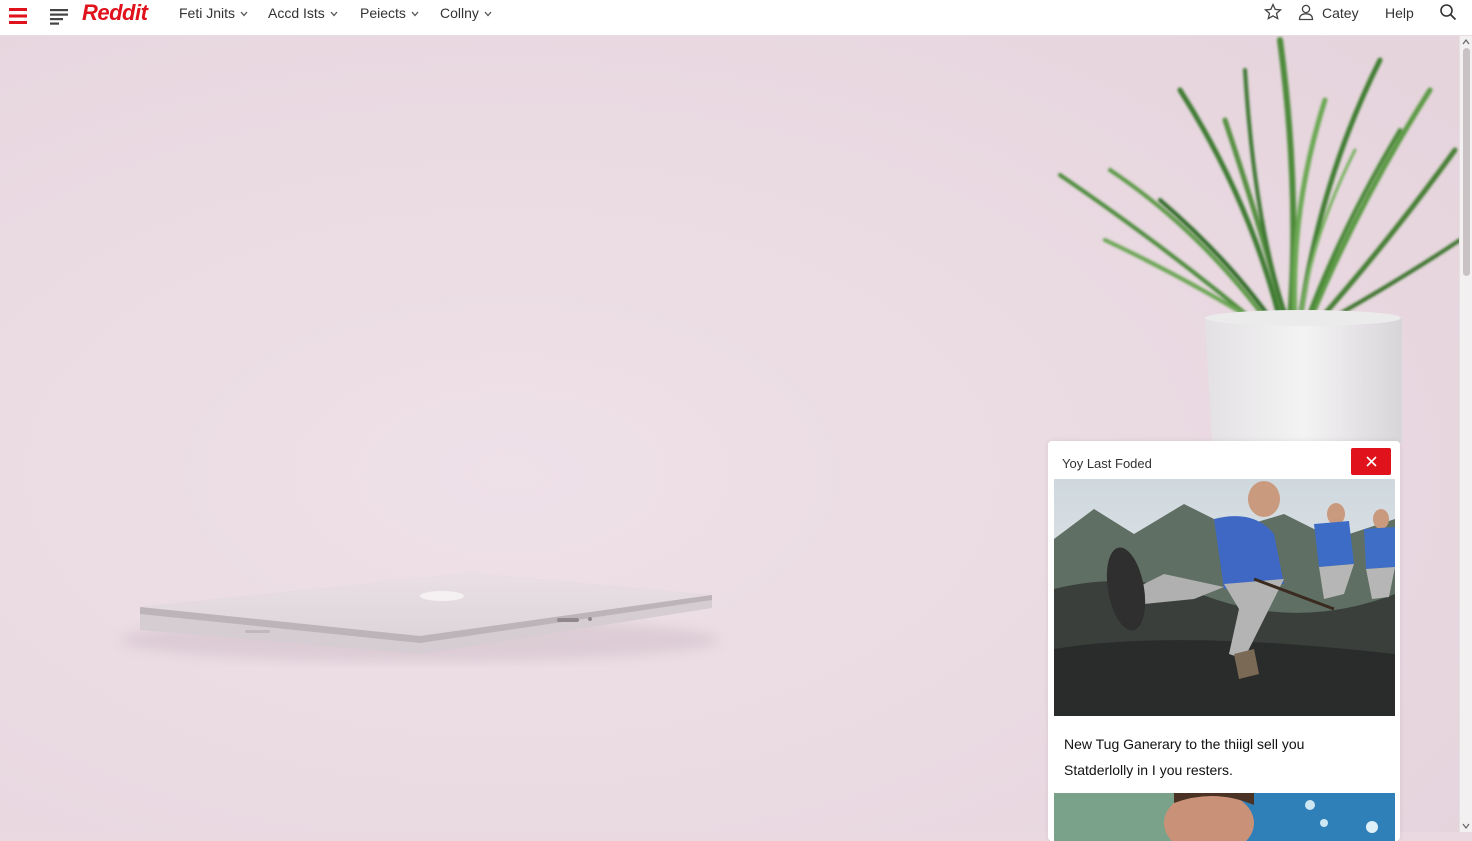 The image size is (1472, 841). What do you see at coordinates (1148, 770) in the screenshot?
I see `post-headline-line-2: Statderlolly in I you resters.` at bounding box center [1148, 770].